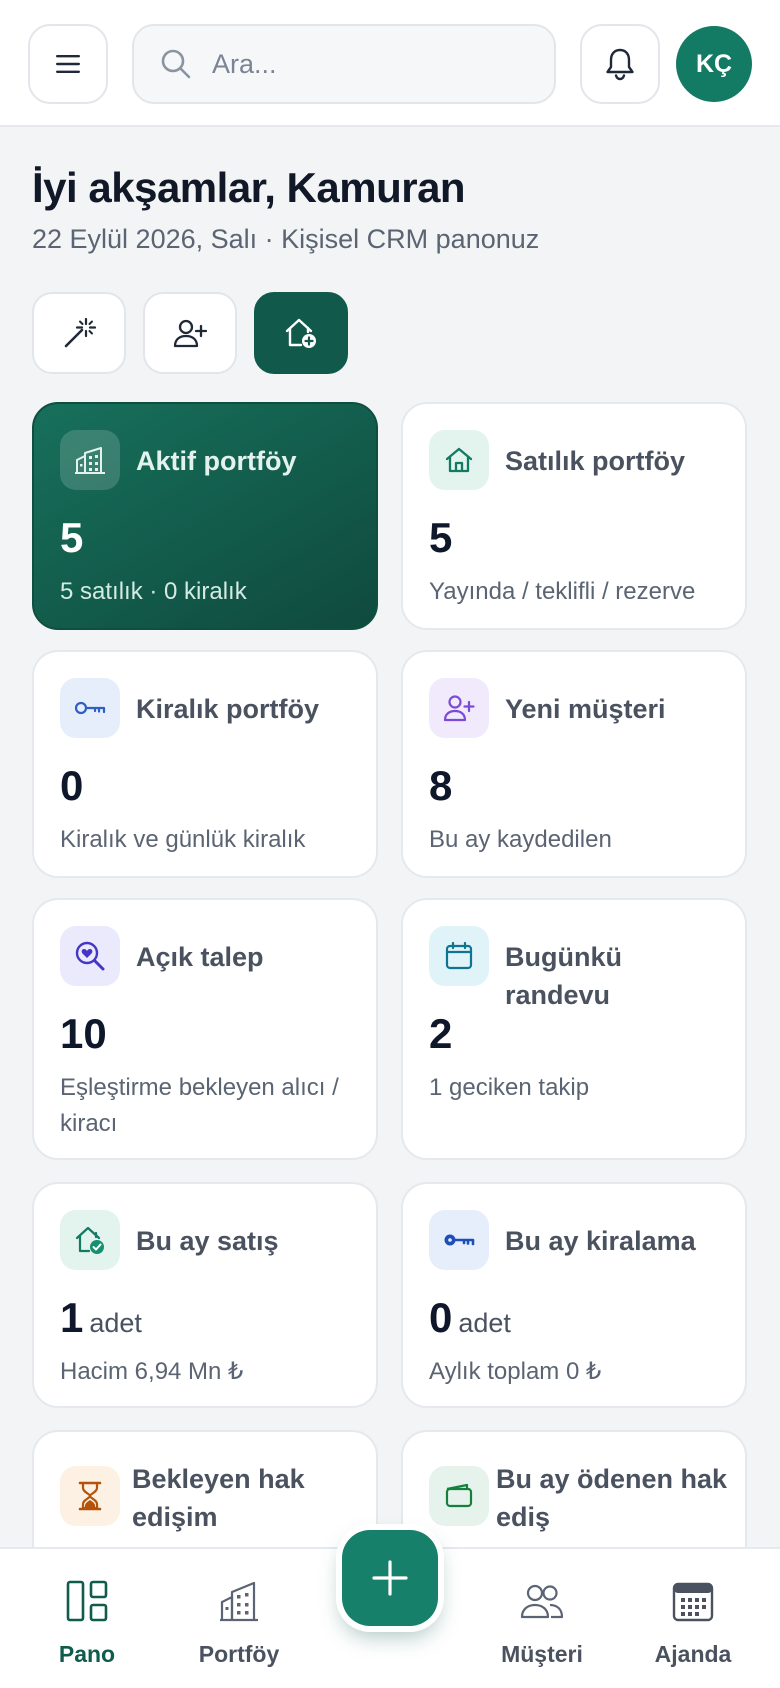  I want to click on house-icon, so click(459, 460).